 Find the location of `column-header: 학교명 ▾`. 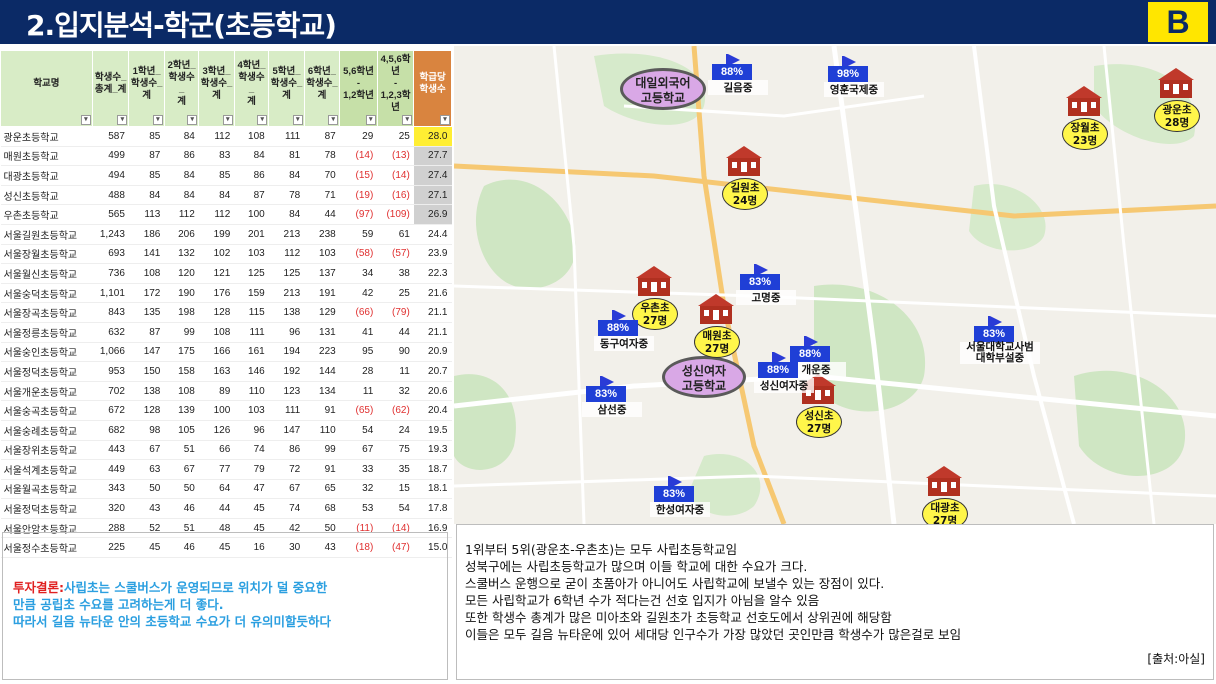

column-header: 학교명 ▾ is located at coordinates (46, 88).